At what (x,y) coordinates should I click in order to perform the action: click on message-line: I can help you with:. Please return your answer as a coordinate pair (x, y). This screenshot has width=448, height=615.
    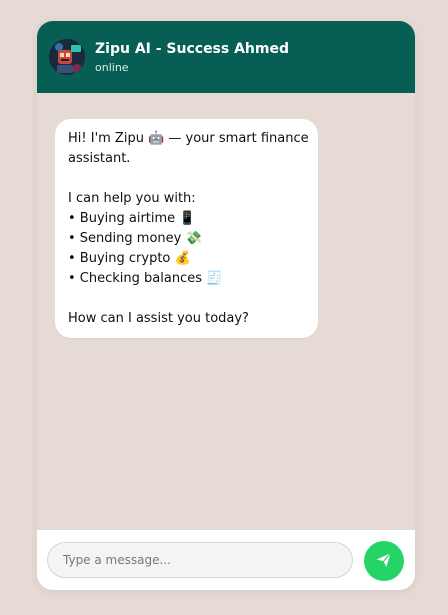
    Looking at the image, I should click on (132, 198).